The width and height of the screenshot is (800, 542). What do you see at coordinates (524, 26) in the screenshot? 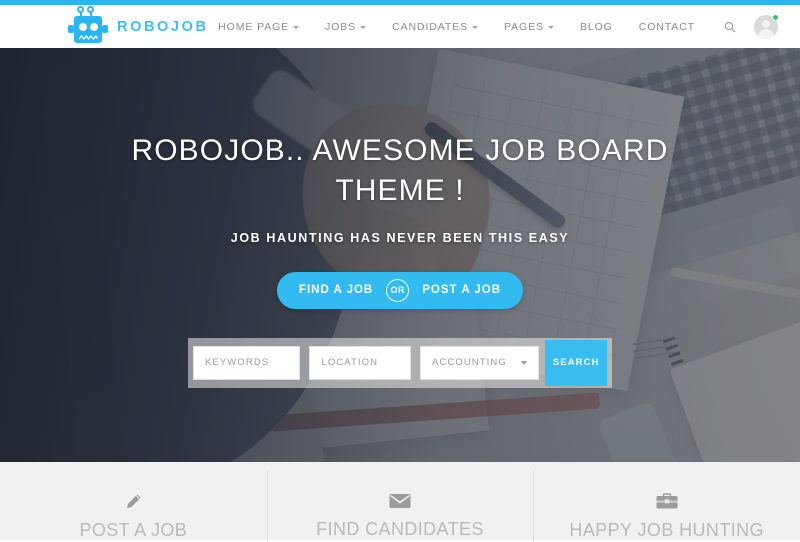
I see `nav-label: PAGES` at bounding box center [524, 26].